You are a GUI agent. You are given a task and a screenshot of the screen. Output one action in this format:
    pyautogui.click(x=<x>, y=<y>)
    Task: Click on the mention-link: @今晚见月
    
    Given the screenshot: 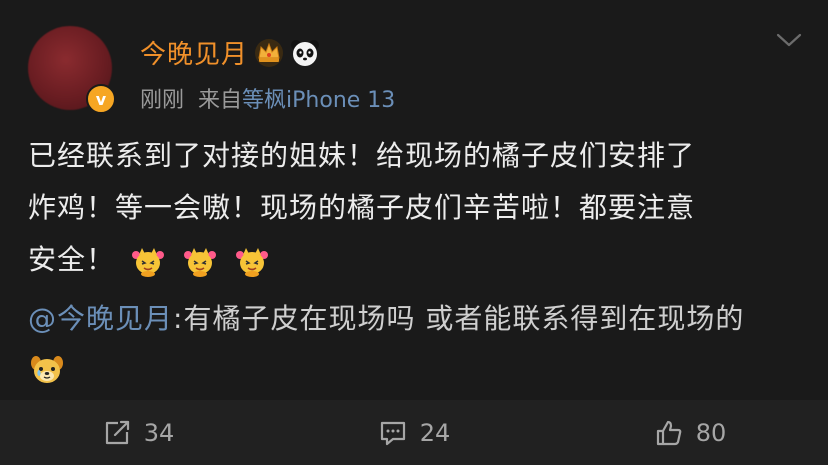 What is the action you would take?
    pyautogui.click(x=100, y=318)
    